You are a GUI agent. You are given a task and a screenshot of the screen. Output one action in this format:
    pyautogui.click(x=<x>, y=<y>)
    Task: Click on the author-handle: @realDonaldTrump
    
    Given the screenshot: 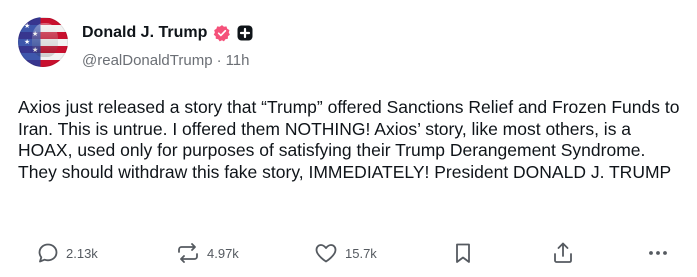 What is the action you would take?
    pyautogui.click(x=147, y=60)
    